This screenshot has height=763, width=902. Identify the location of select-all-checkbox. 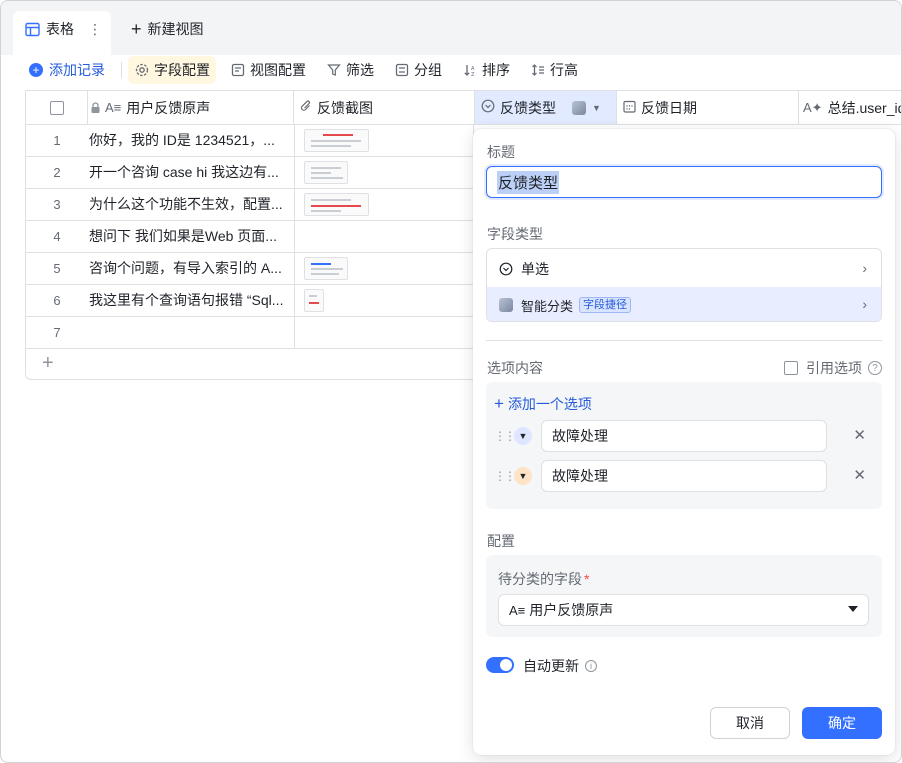
(56, 107).